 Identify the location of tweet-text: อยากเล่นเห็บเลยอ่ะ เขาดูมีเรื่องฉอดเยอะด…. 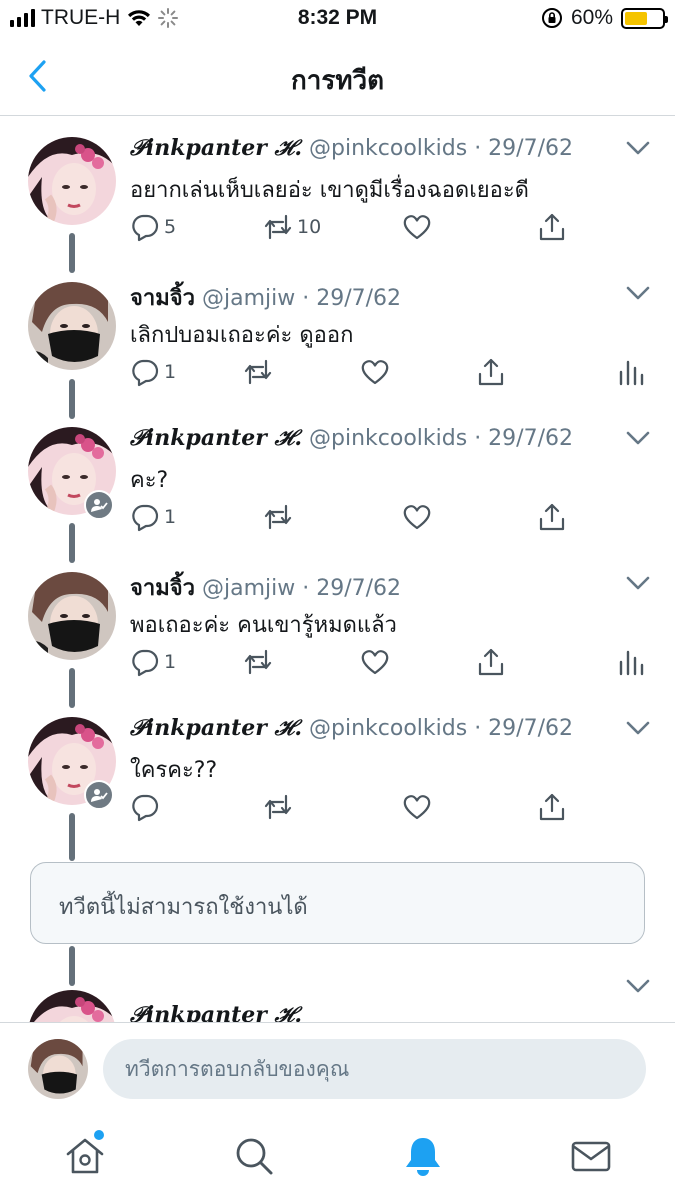
(329, 190).